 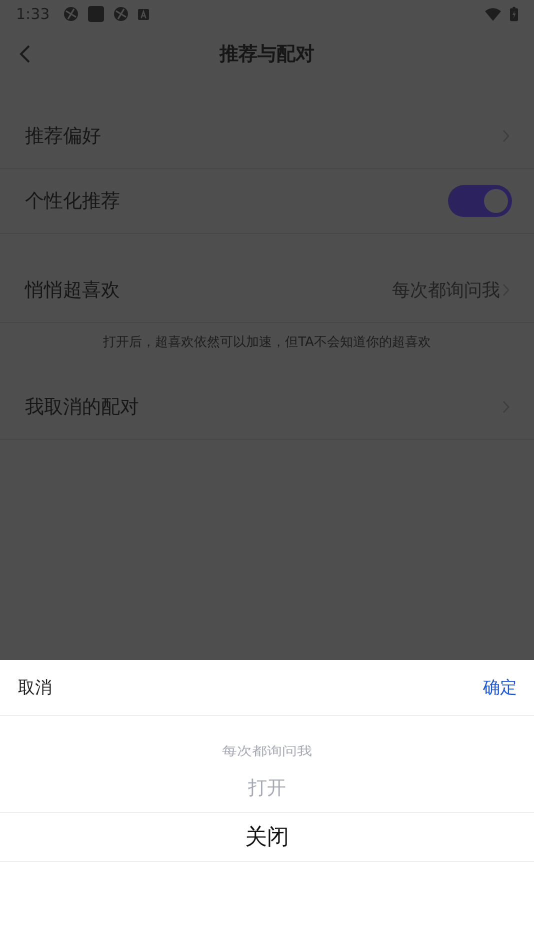 What do you see at coordinates (143, 14) in the screenshot?
I see `keyboard-icon` at bounding box center [143, 14].